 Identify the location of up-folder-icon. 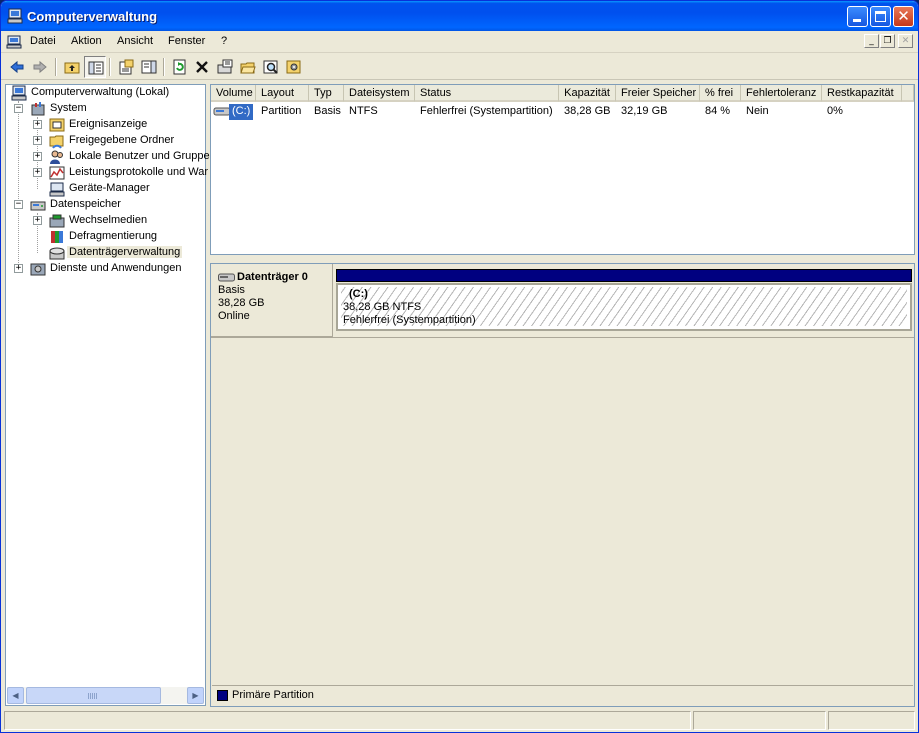
(72, 68).